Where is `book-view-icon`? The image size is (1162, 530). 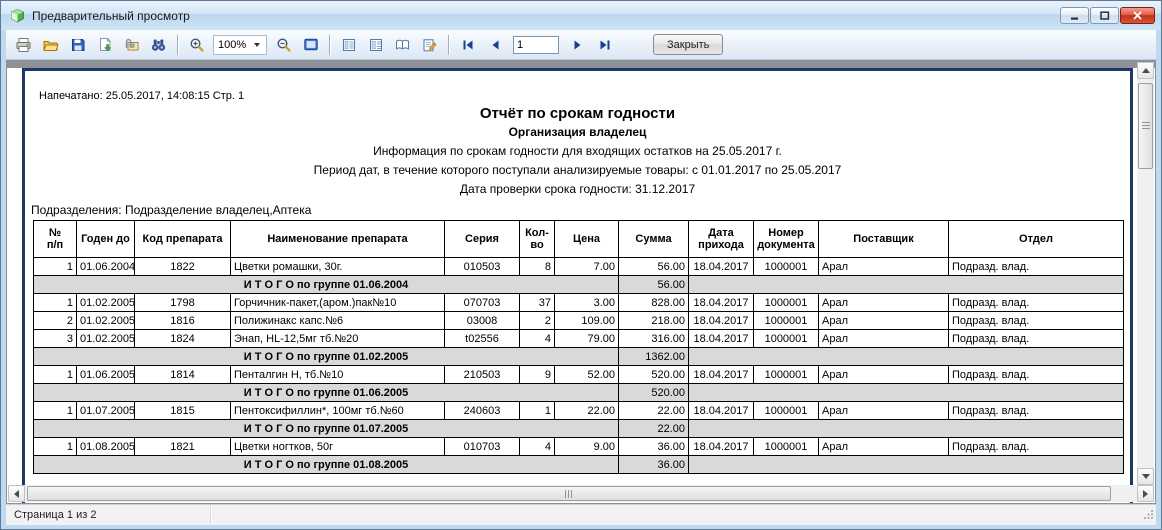
book-view-icon is located at coordinates (402, 44).